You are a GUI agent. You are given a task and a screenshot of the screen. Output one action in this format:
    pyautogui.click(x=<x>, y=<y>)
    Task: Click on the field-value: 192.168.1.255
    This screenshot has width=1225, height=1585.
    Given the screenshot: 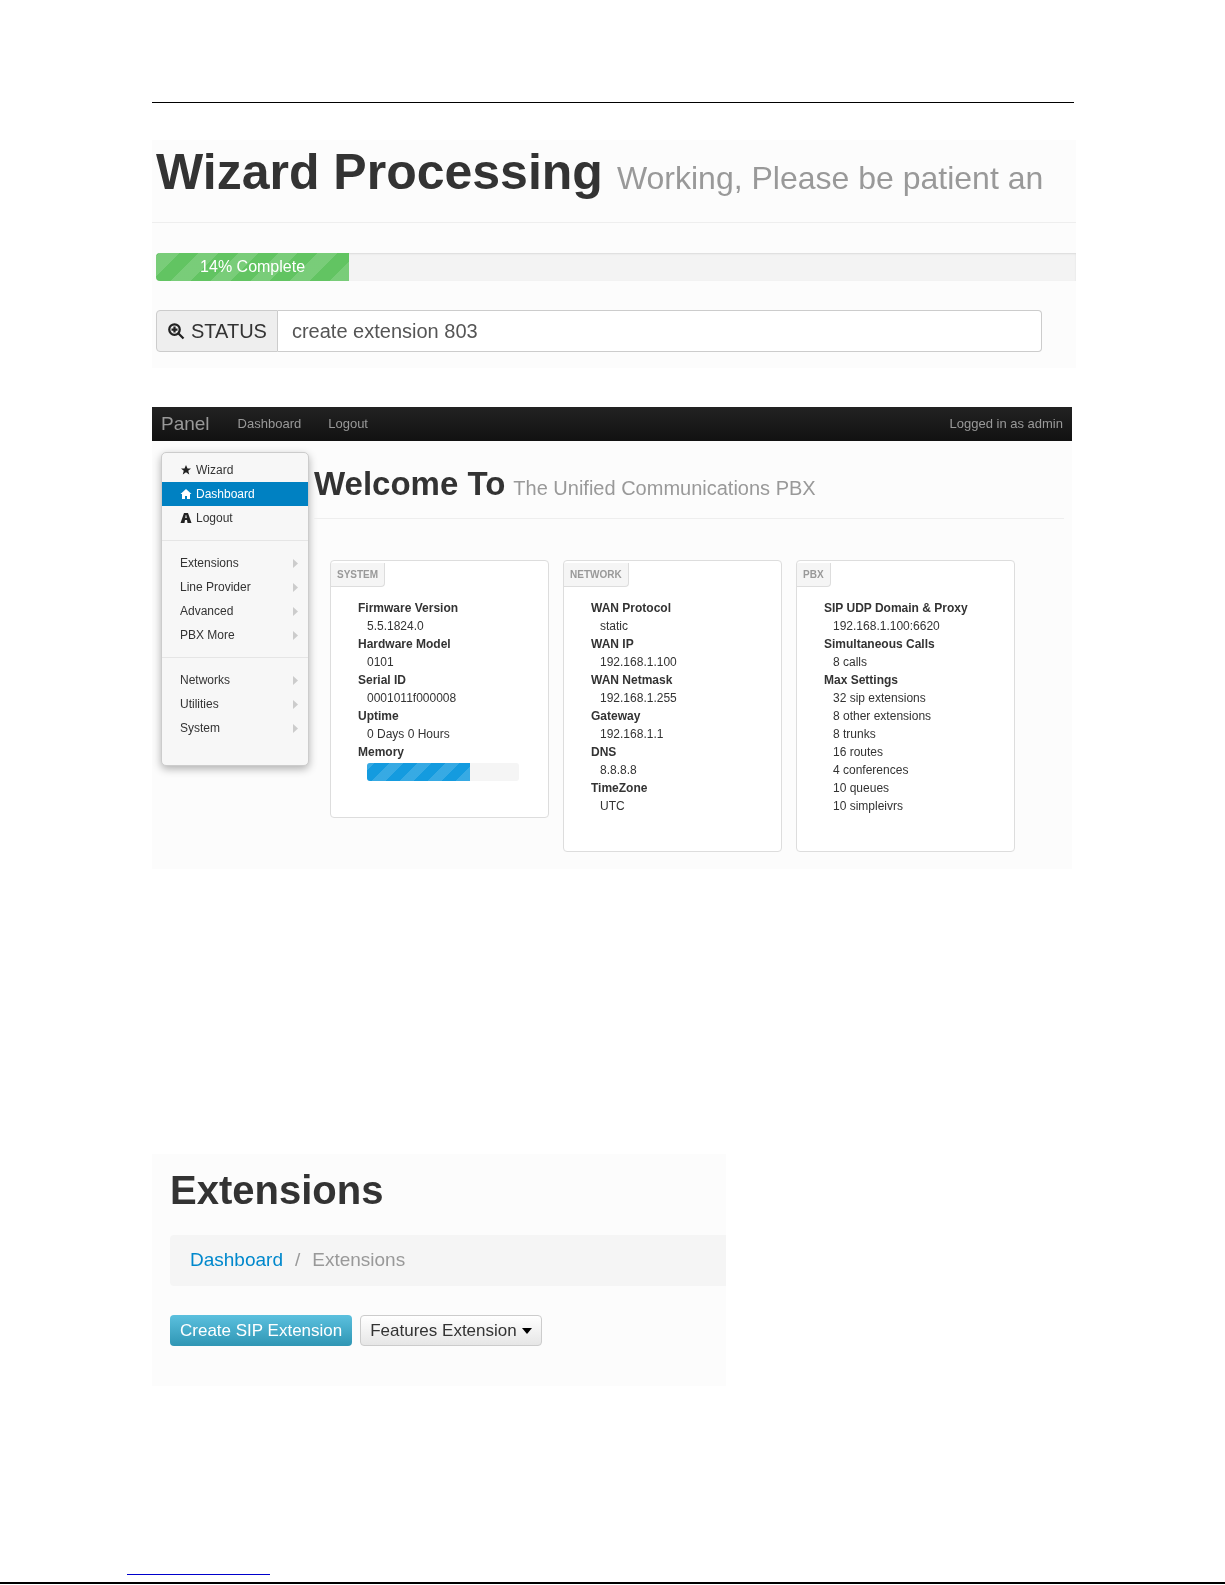 What is the action you would take?
    pyautogui.click(x=638, y=698)
    